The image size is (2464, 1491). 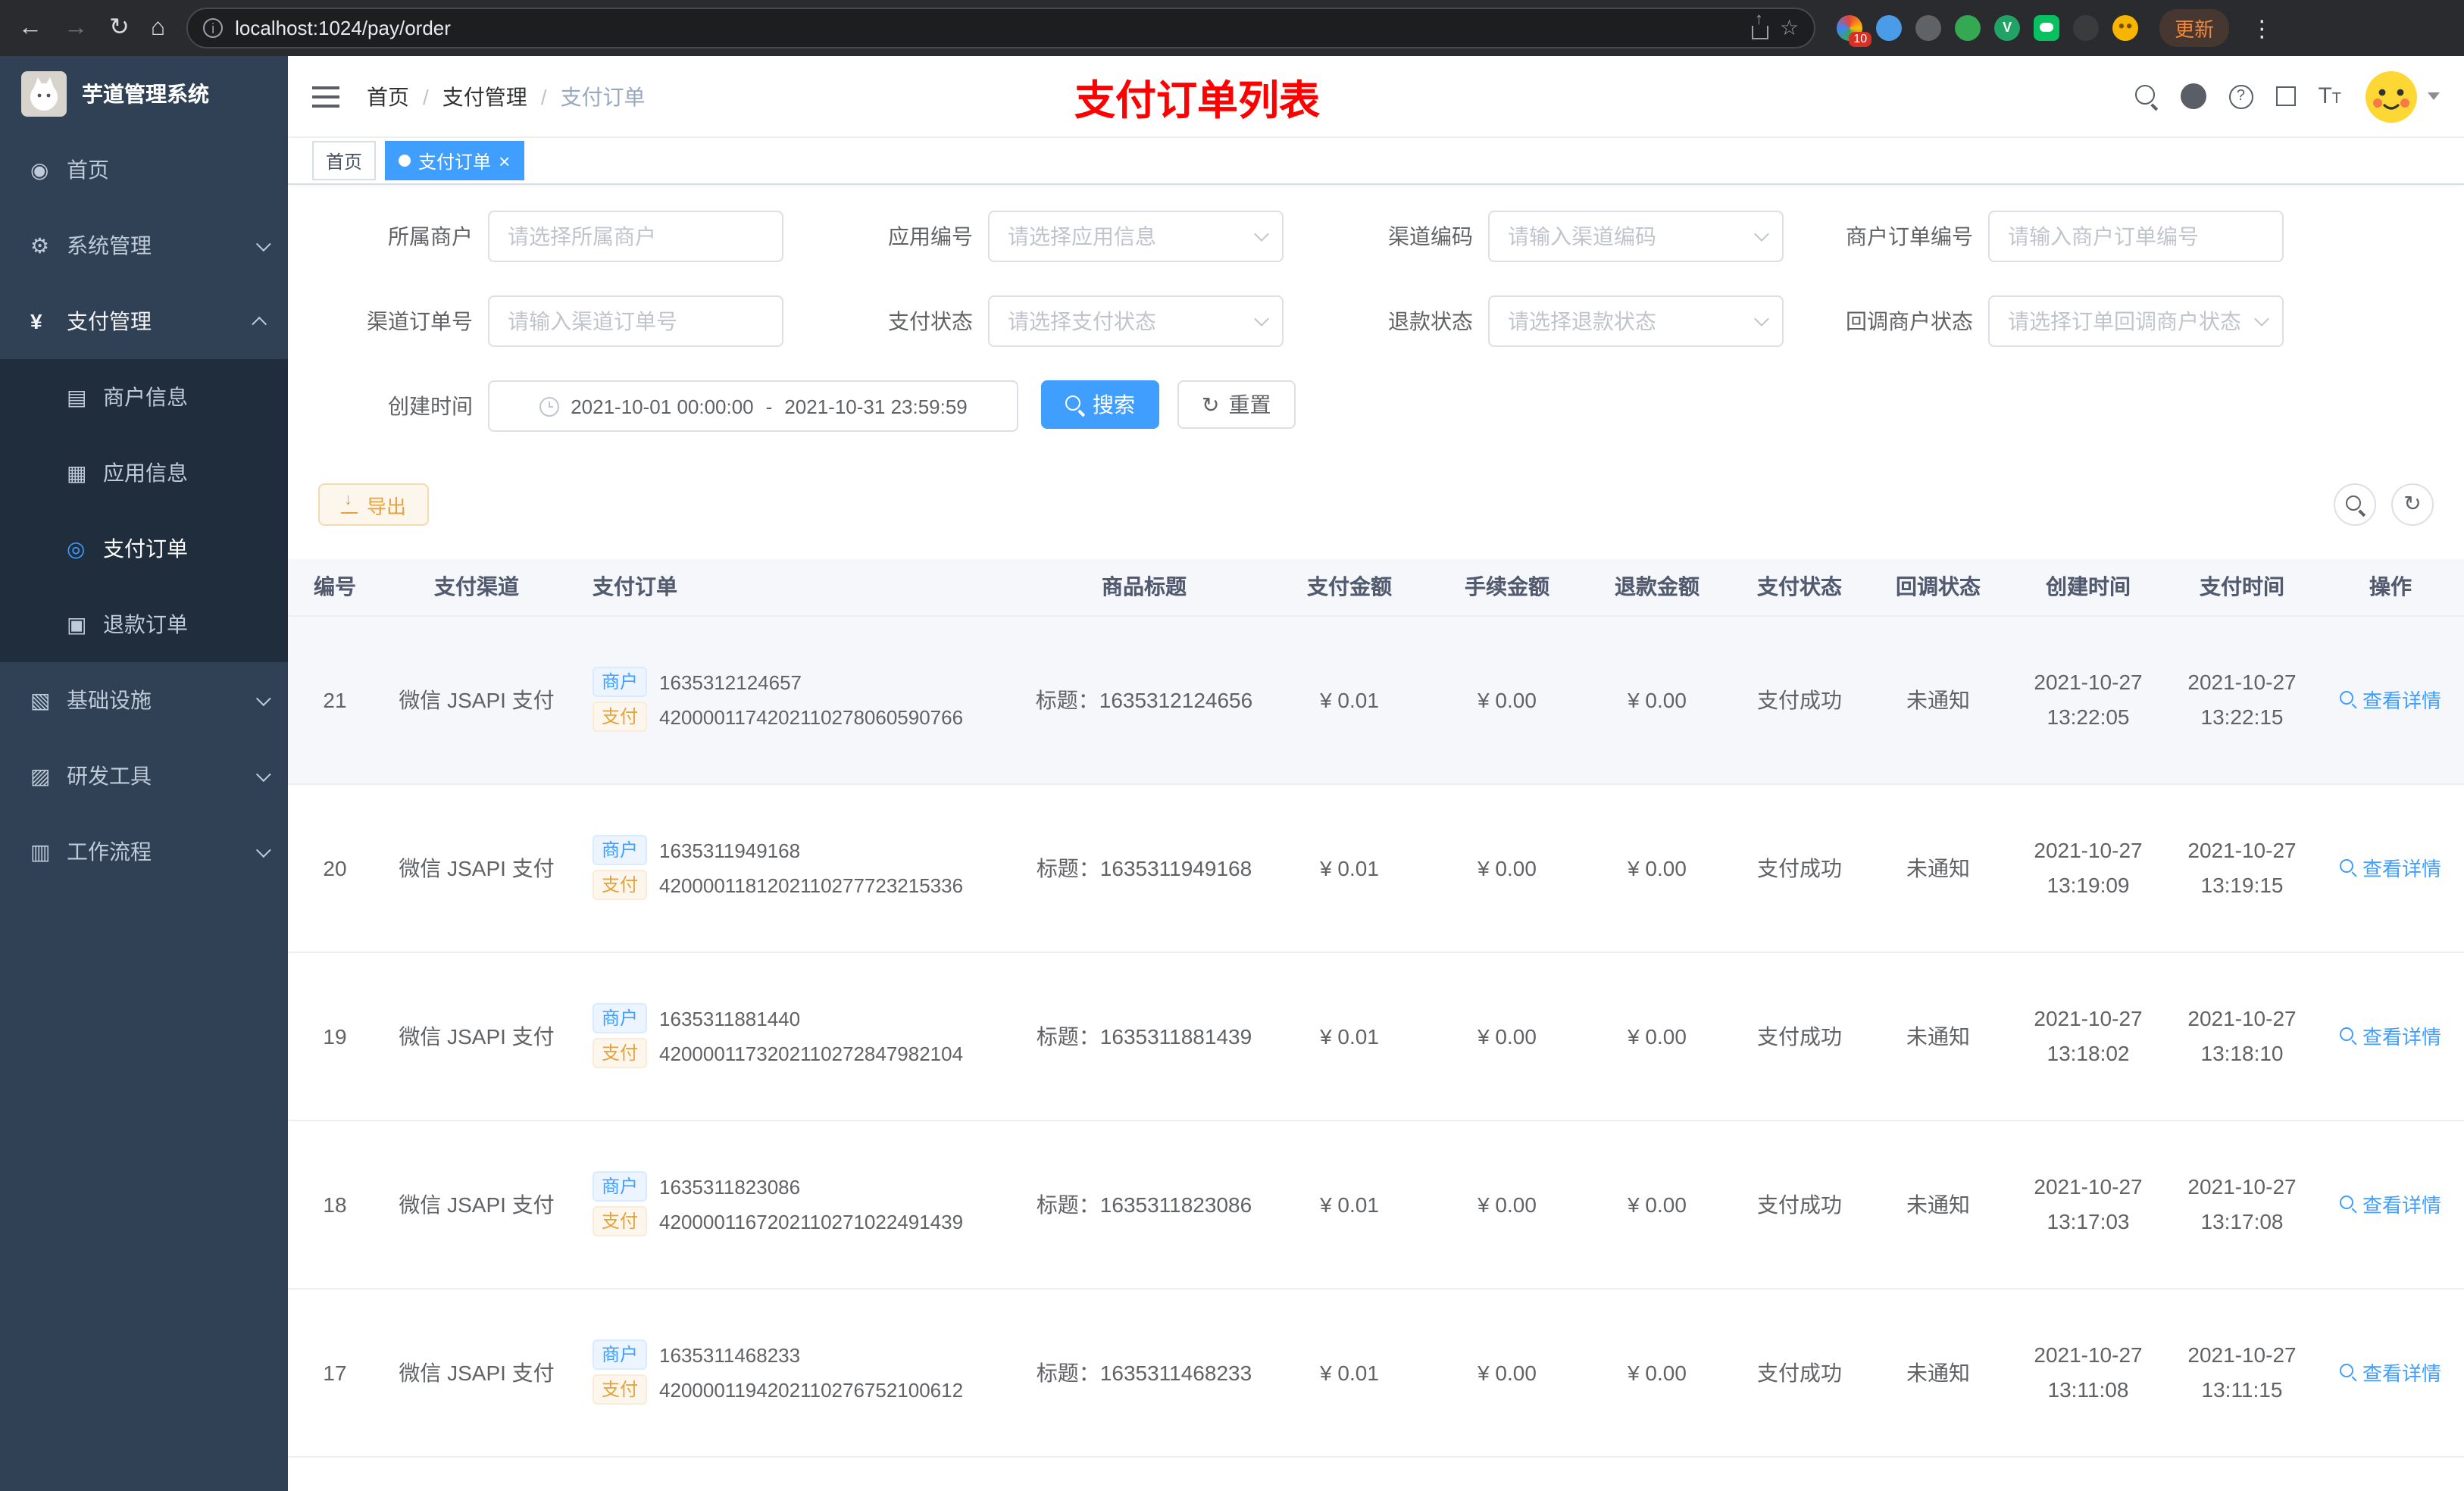 I want to click on breadcrumb-home: 首页, so click(x=388, y=96).